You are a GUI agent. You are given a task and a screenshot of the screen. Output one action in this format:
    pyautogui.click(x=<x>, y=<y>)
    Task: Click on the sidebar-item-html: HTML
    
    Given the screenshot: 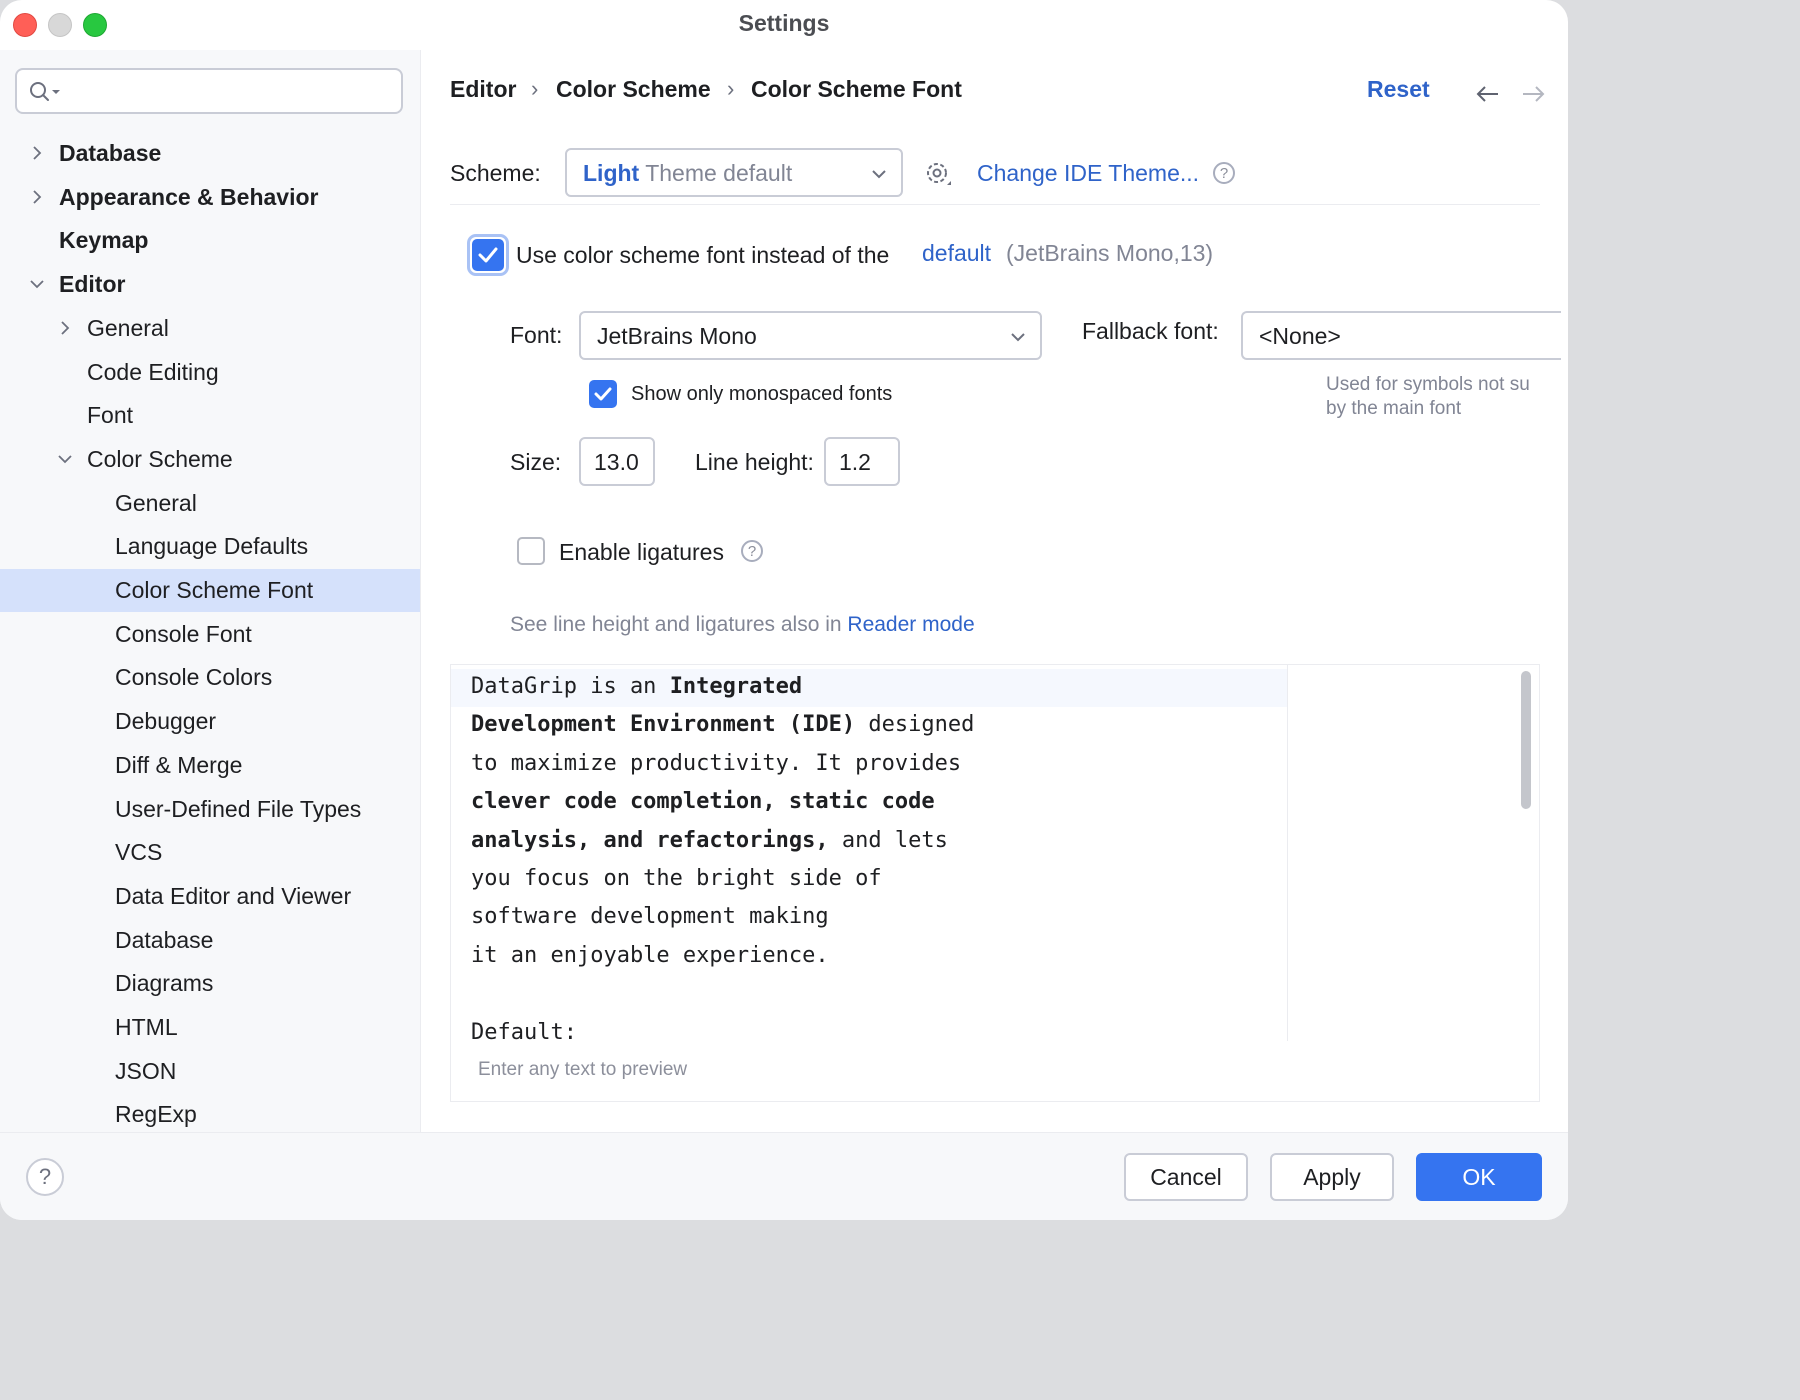 What is the action you would take?
    pyautogui.click(x=210, y=1027)
    